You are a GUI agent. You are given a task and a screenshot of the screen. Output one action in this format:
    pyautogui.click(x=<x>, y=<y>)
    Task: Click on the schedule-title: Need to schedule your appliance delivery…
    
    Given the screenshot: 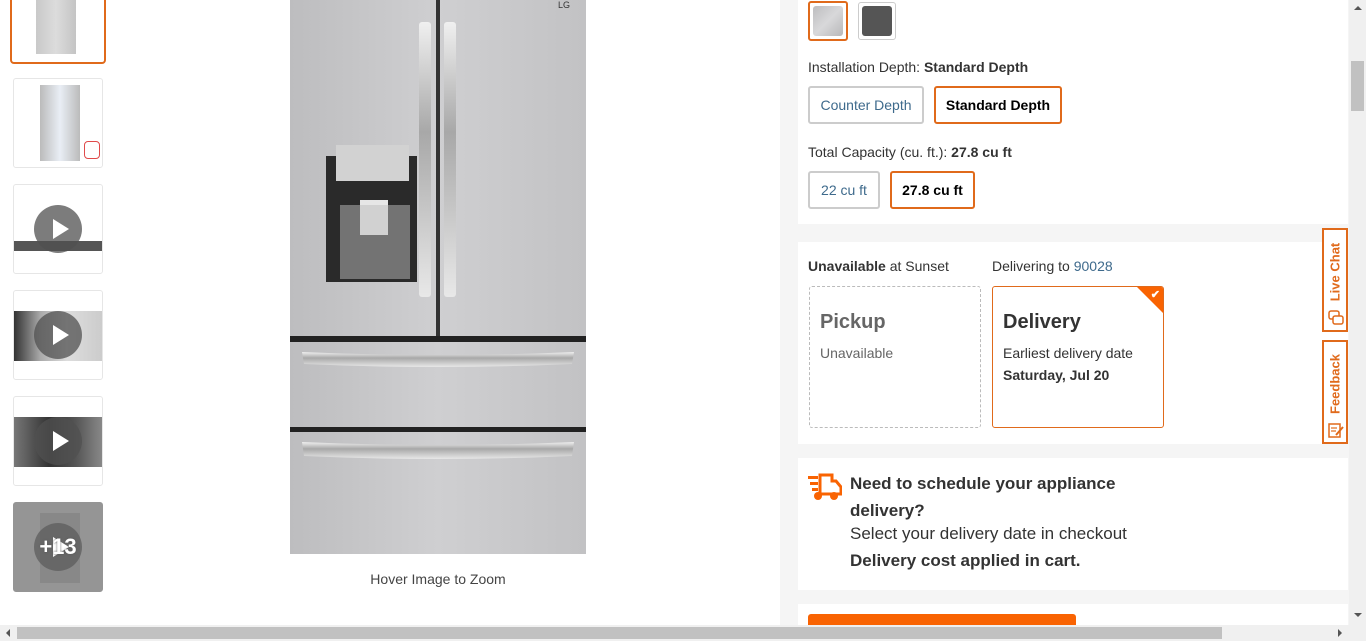 What is the action you would take?
    pyautogui.click(x=983, y=497)
    